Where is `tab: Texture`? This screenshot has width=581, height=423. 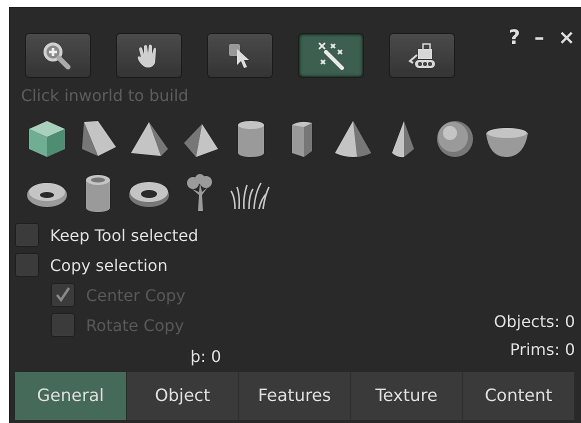 tab: Texture is located at coordinates (407, 396).